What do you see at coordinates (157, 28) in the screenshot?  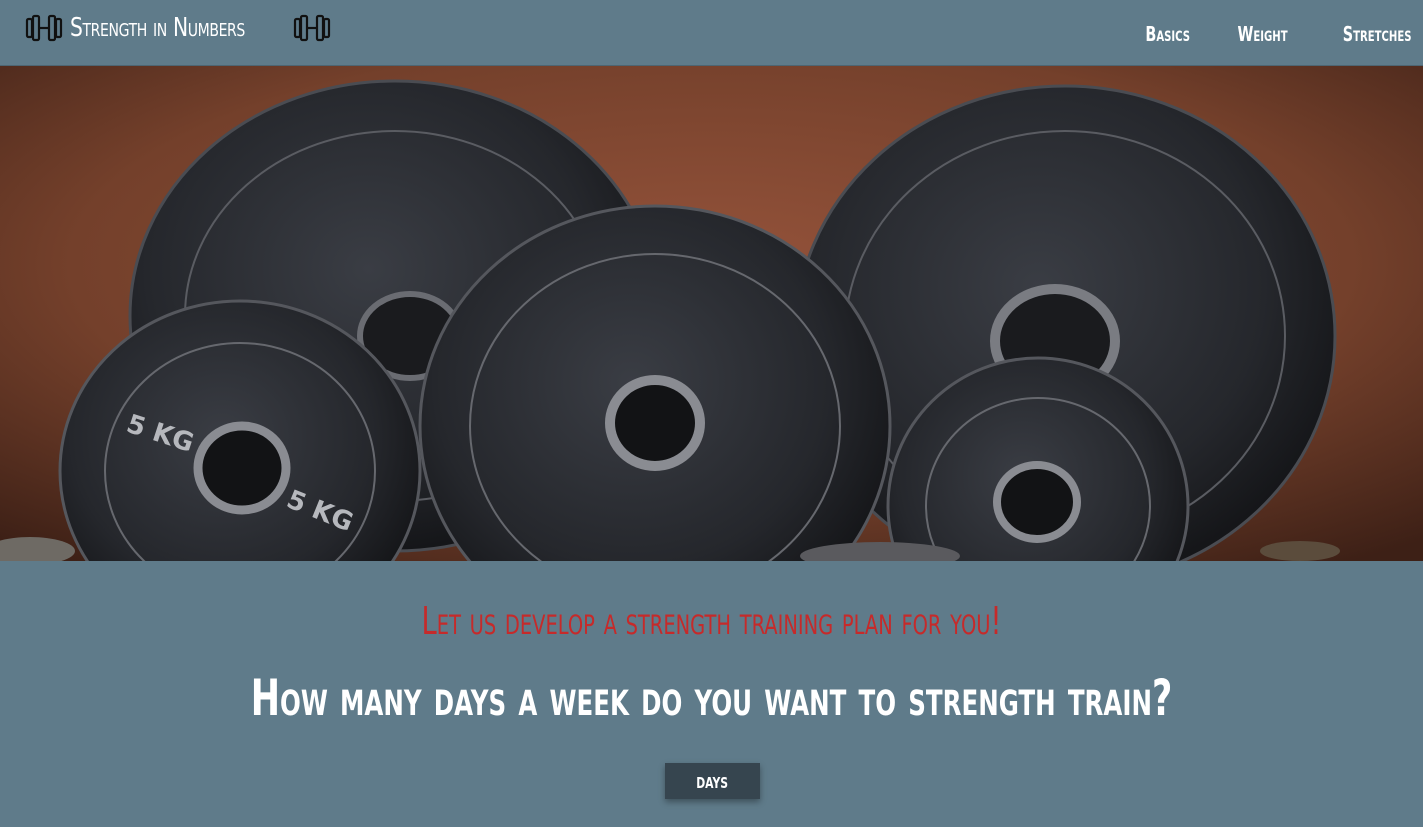 I see `brand-title: Strength in Numbers` at bounding box center [157, 28].